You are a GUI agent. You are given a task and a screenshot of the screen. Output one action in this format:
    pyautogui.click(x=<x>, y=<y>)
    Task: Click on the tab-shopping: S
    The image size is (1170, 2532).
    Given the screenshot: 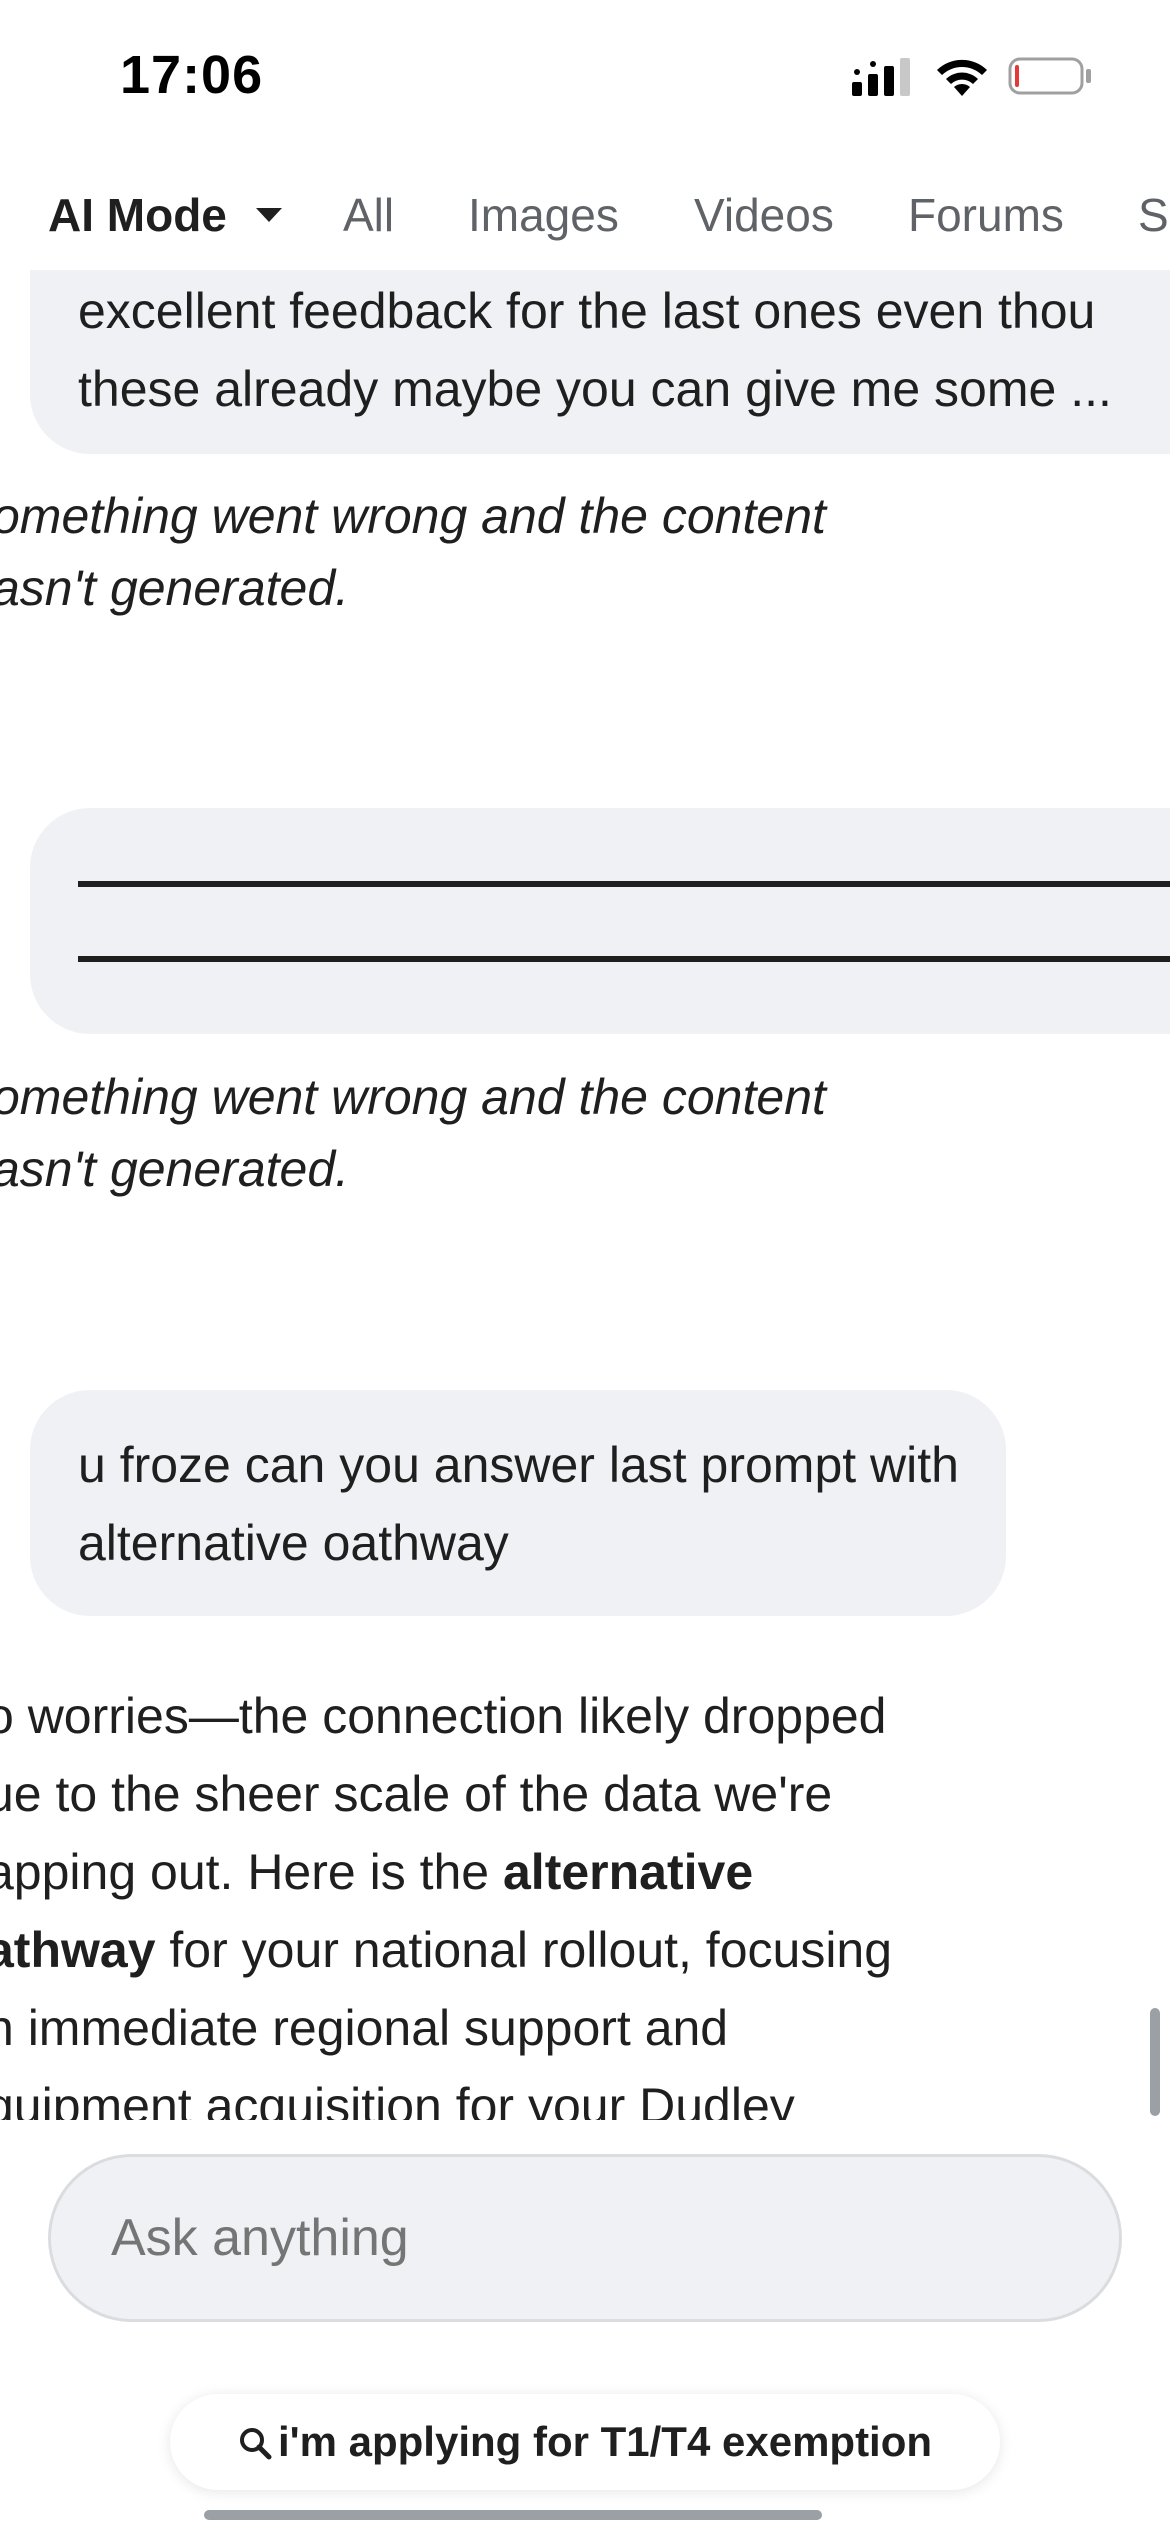 What is the action you would take?
    pyautogui.click(x=1153, y=215)
    